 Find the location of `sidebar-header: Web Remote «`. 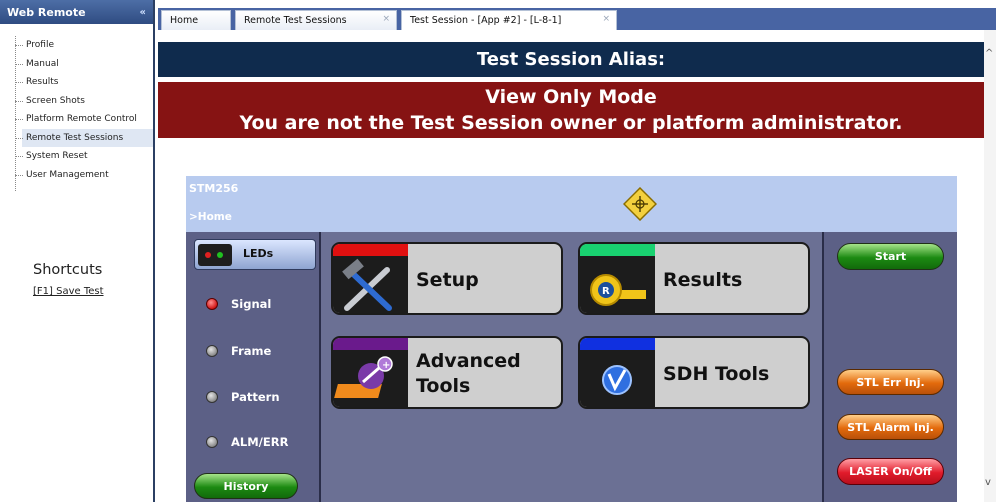

sidebar-header: Web Remote « is located at coordinates (76, 12).